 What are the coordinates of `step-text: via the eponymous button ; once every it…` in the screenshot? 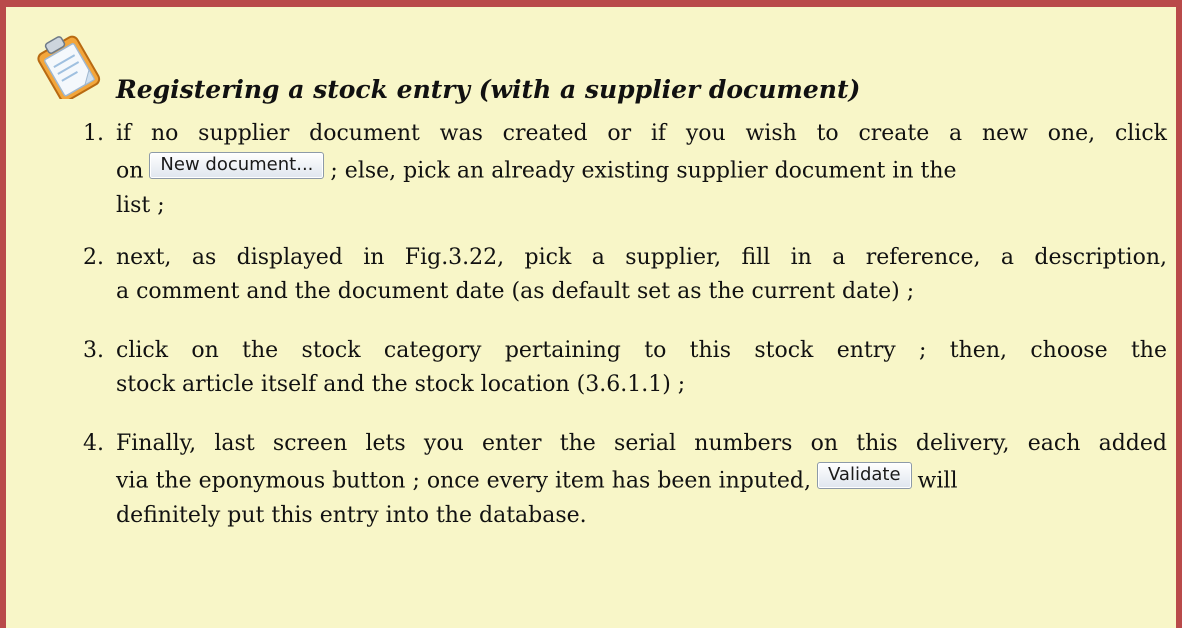 It's located at (537, 478).